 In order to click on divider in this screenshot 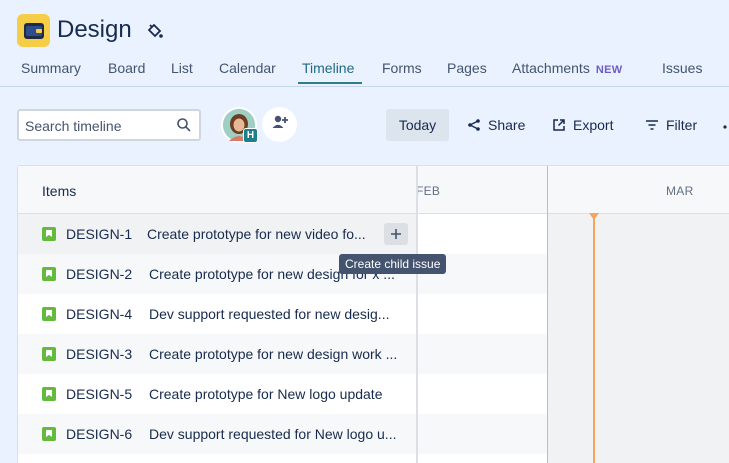, I will do `click(364, 86)`.